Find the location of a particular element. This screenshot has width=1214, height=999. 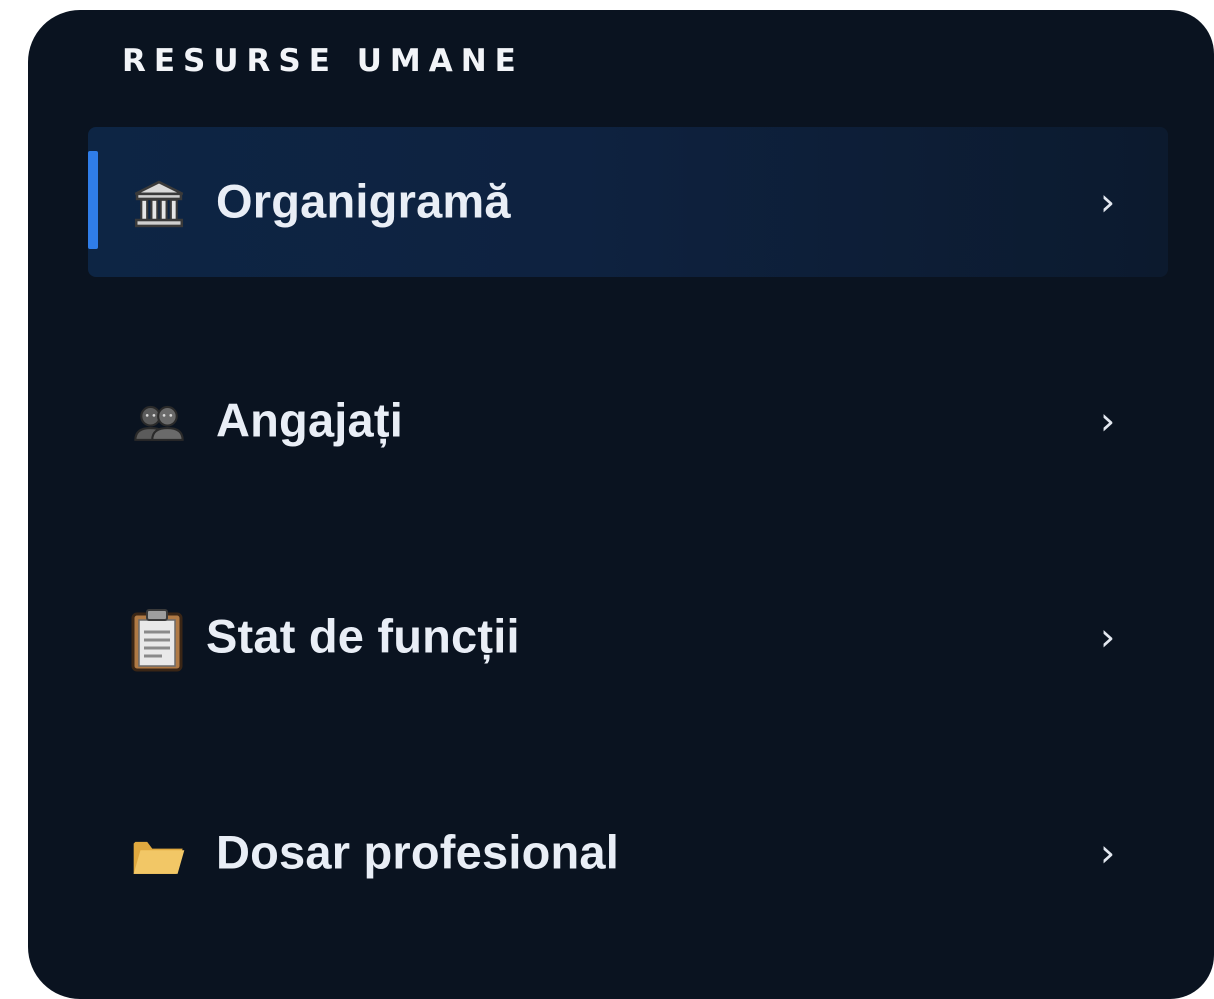

menu-item-label: Dosar profesional is located at coordinates (417, 852).